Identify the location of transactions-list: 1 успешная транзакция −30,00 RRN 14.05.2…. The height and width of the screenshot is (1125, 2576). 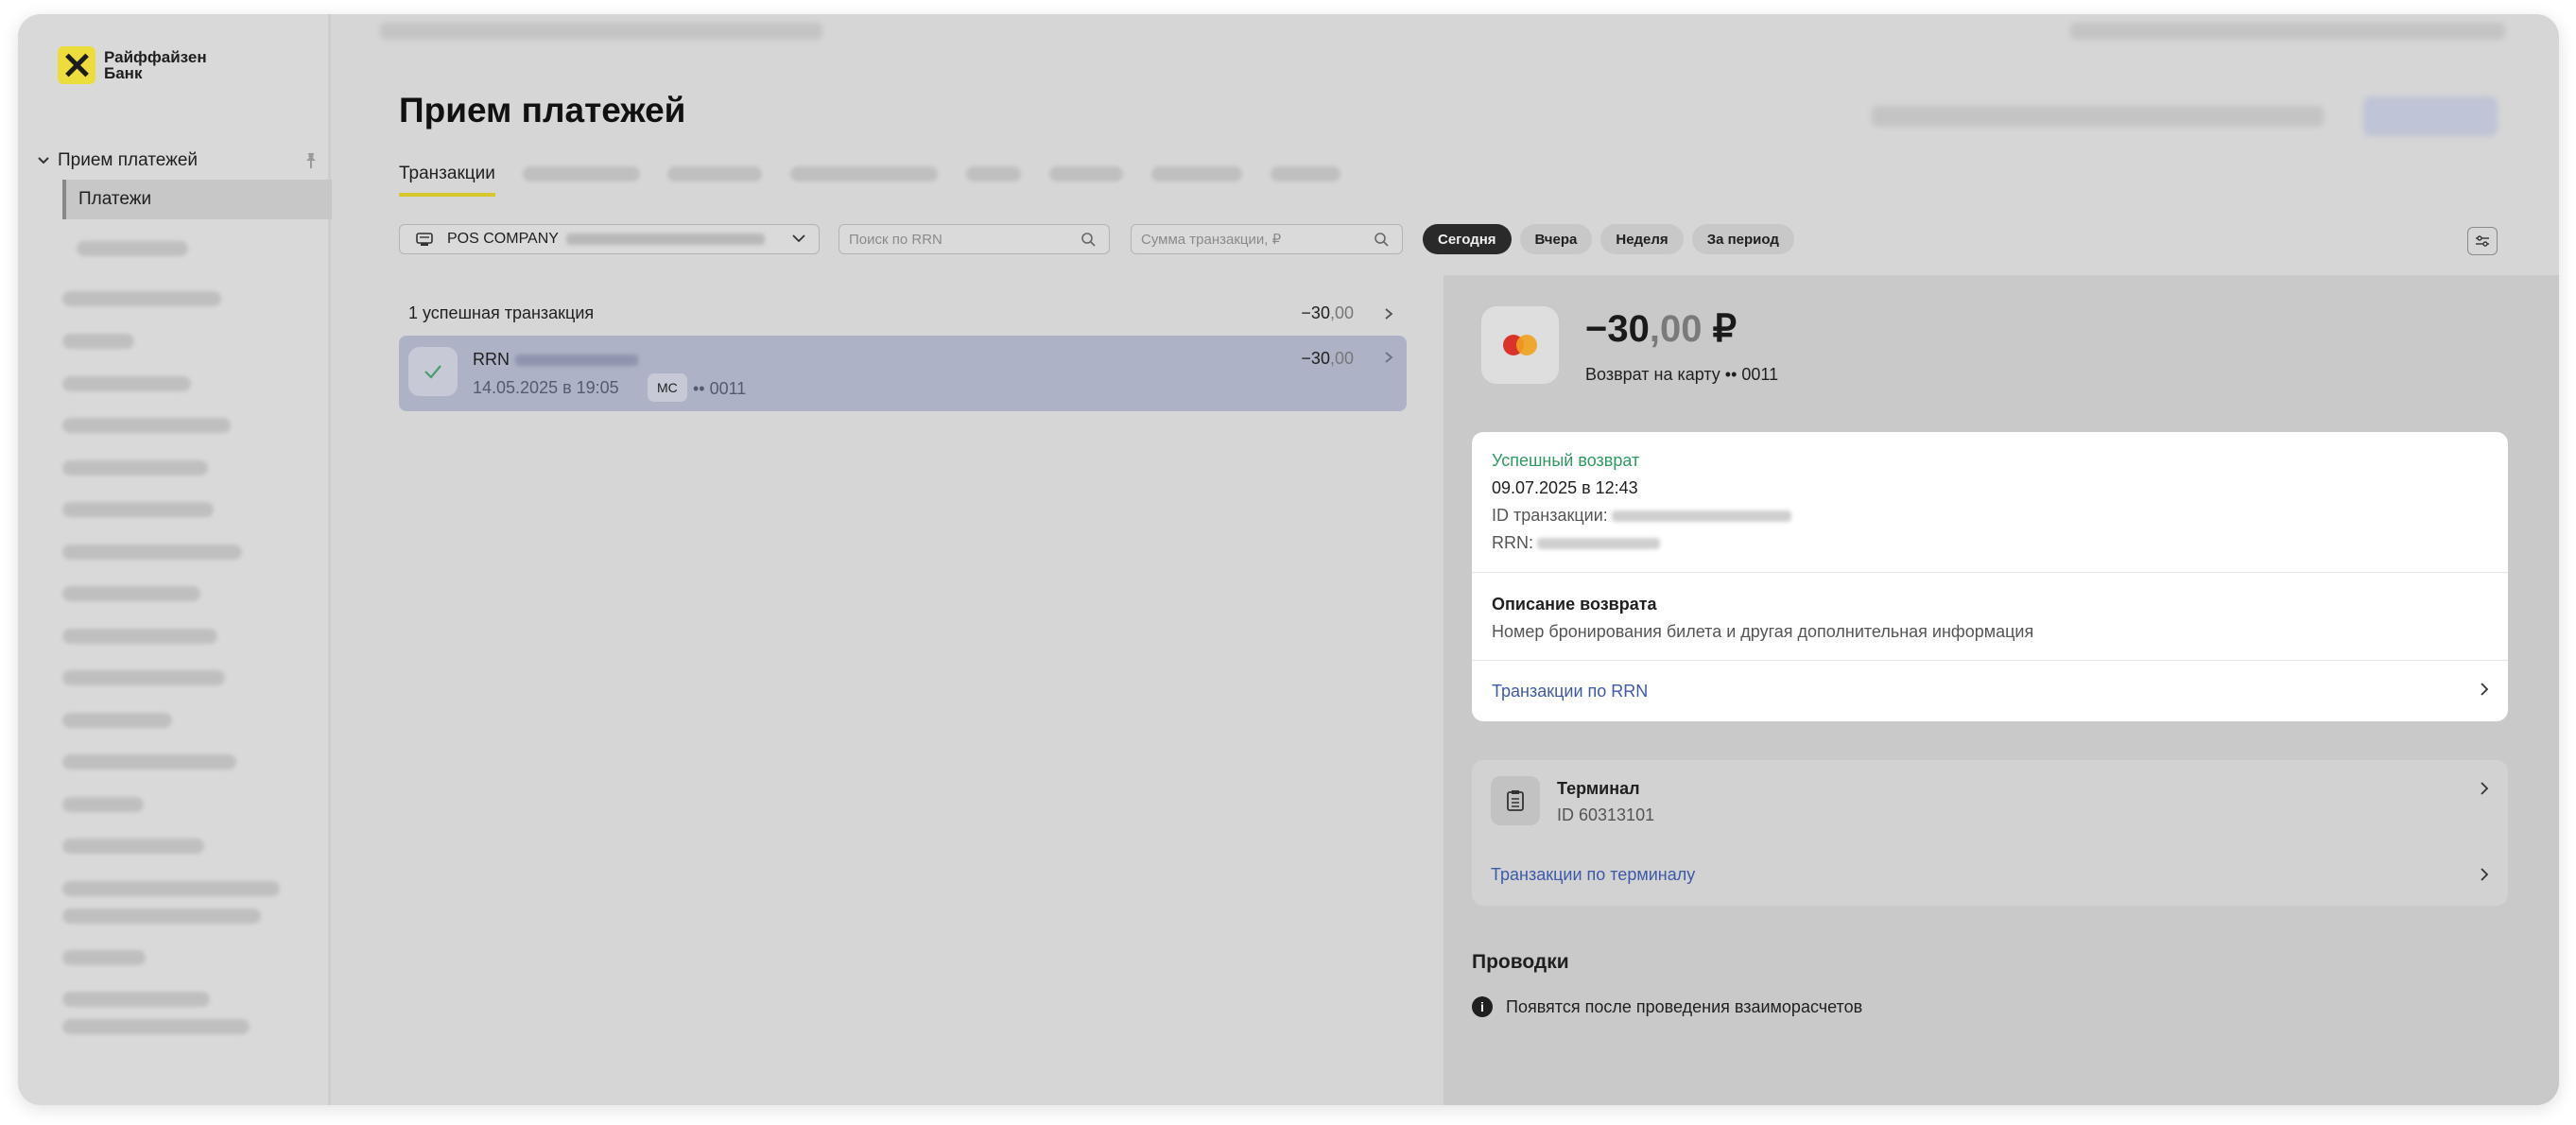
(903, 350).